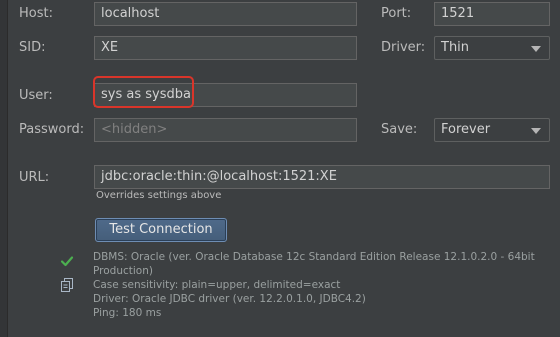 This screenshot has height=337, width=560. What do you see at coordinates (492, 14) in the screenshot?
I see `port-input: 1521` at bounding box center [492, 14].